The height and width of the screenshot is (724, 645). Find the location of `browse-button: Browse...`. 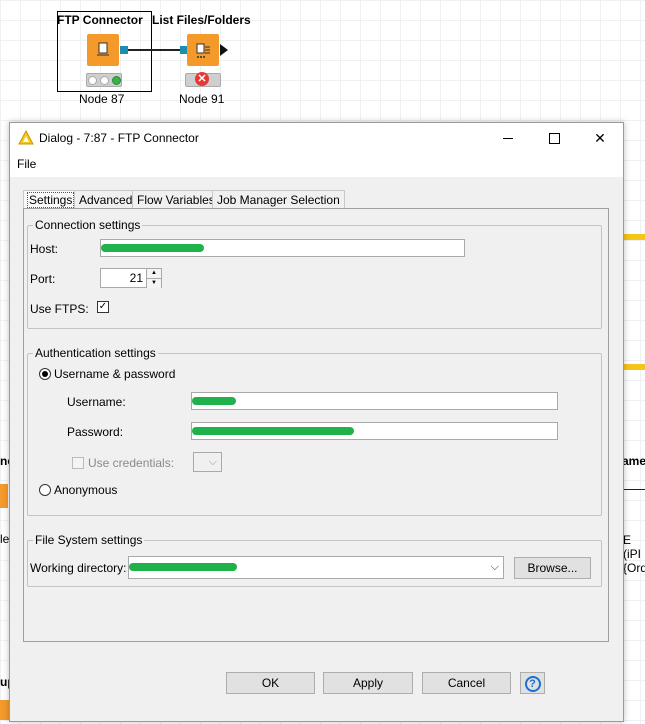

browse-button: Browse... is located at coordinates (552, 568).